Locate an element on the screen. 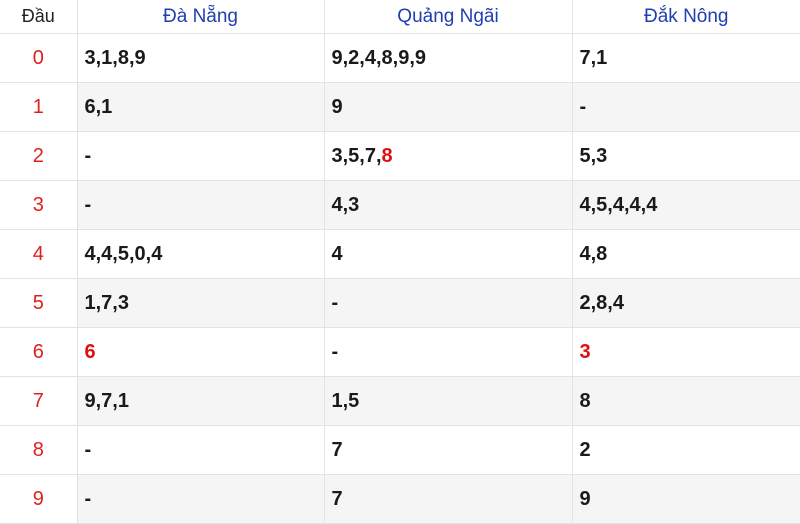 The width and height of the screenshot is (800, 524). cell-quang-ngai: 9,2,4,8,9,9 is located at coordinates (448, 58).